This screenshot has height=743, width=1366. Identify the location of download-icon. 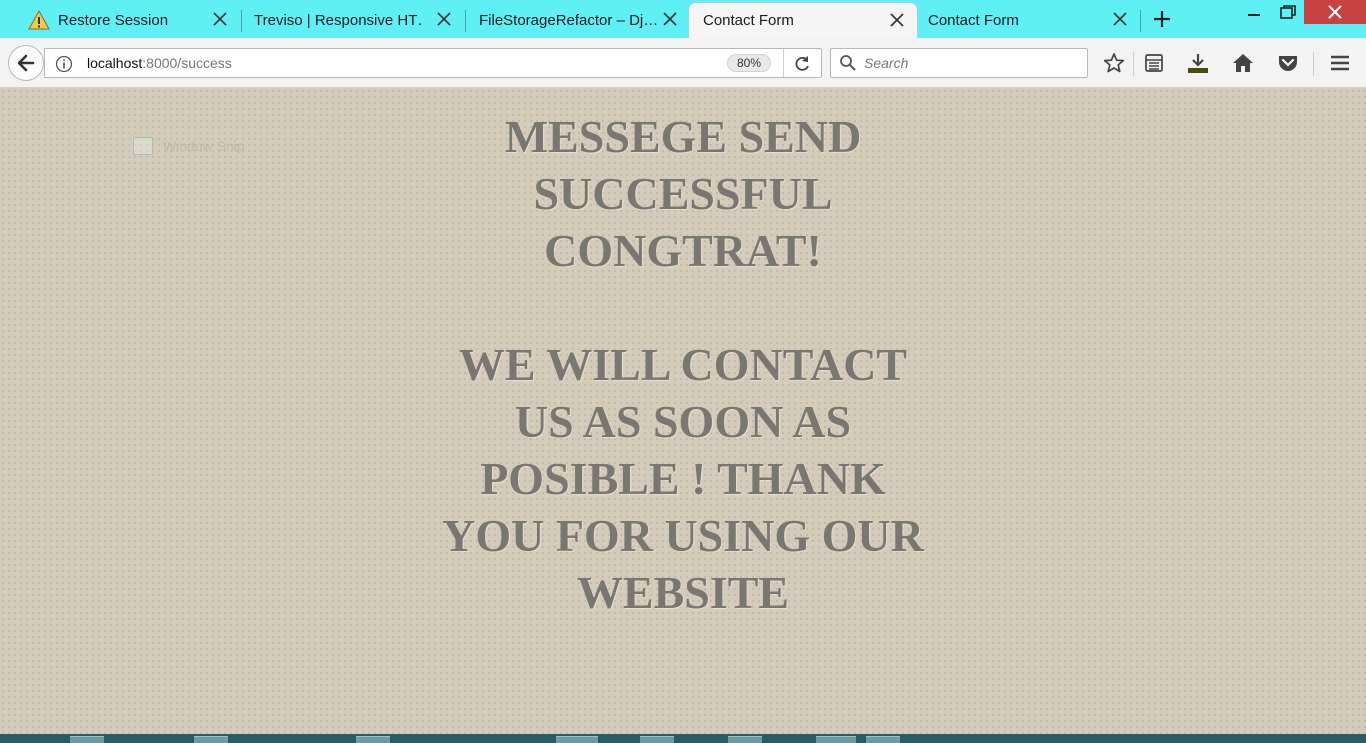
(1198, 63).